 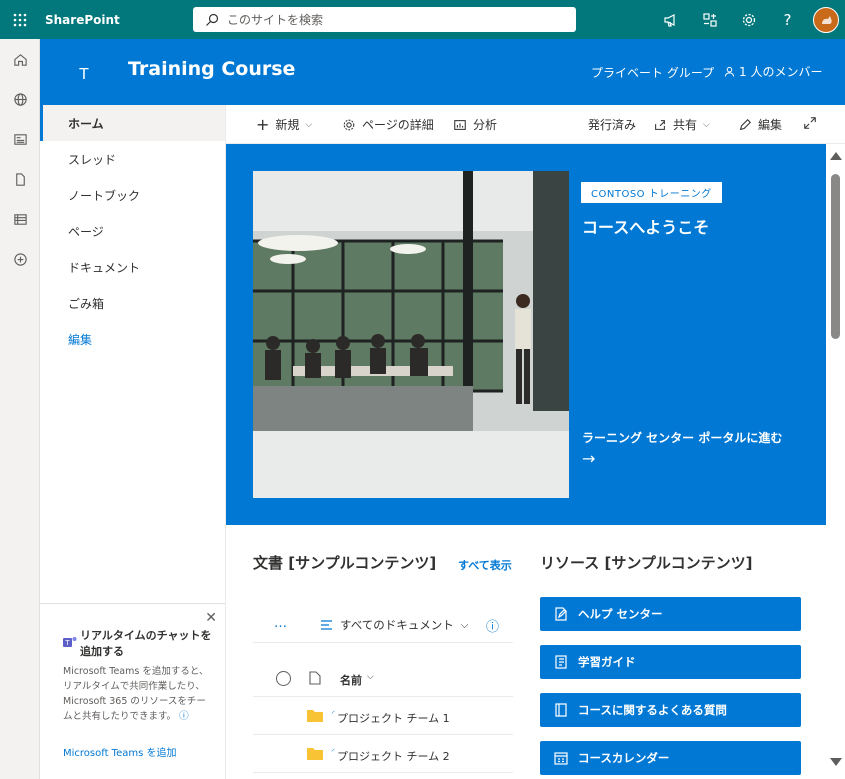 I want to click on documents-title: 文書 [サンプルコンテンツ], so click(x=345, y=563).